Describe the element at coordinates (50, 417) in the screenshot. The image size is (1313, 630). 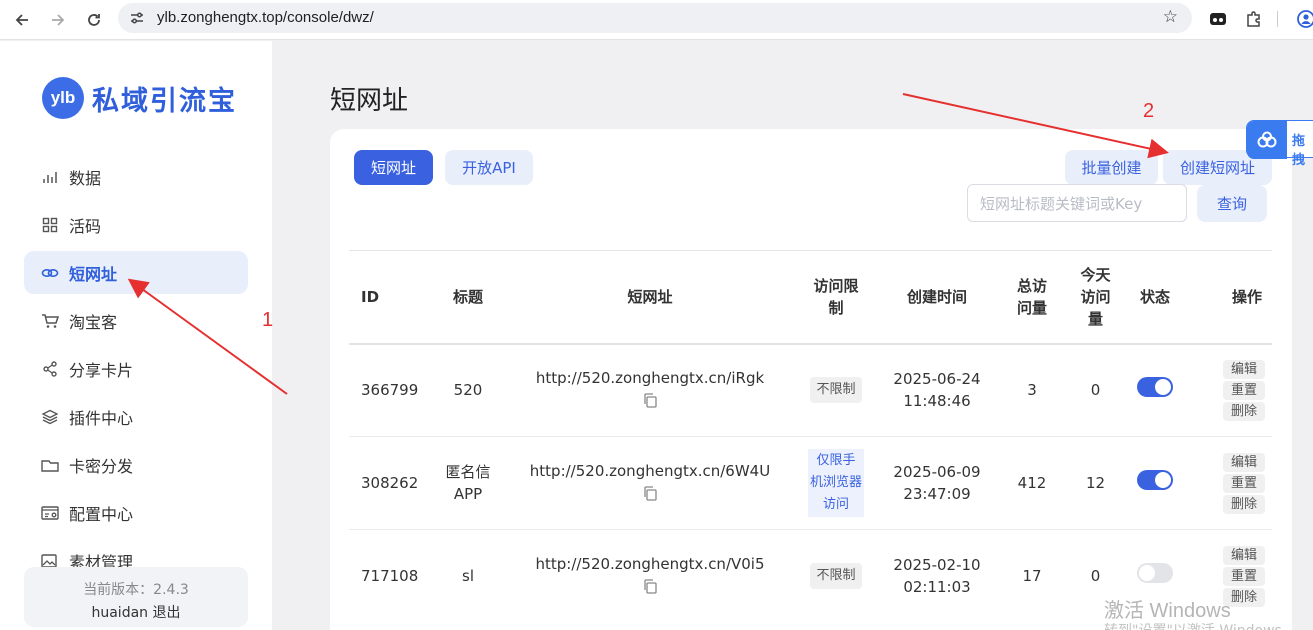
I see `layers-icon` at that location.